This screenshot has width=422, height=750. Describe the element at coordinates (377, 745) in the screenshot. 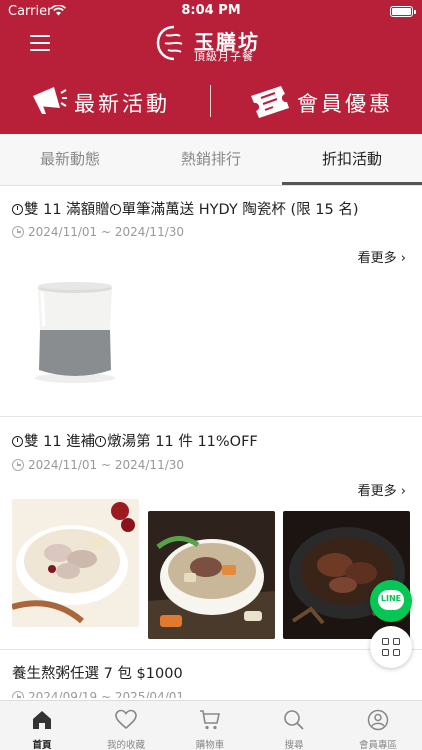

I see `nav-member-label: 會員專區` at that location.